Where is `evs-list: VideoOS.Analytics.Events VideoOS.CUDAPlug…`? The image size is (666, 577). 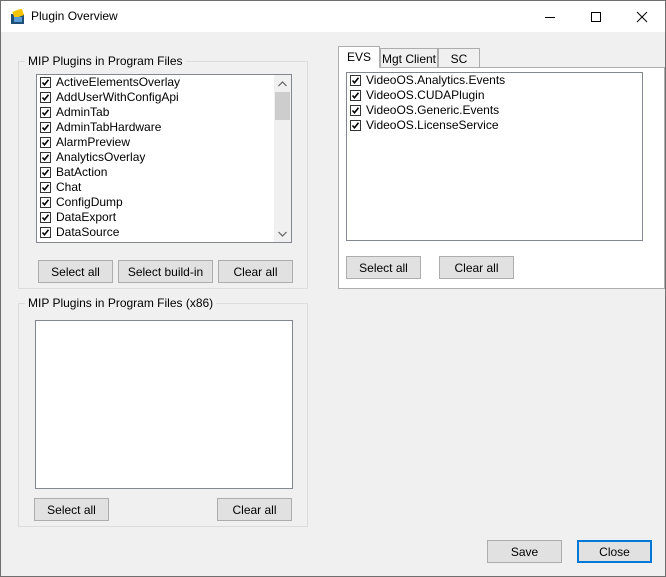
evs-list: VideoOS.Analytics.Events VideoOS.CUDAPlug… is located at coordinates (494, 156).